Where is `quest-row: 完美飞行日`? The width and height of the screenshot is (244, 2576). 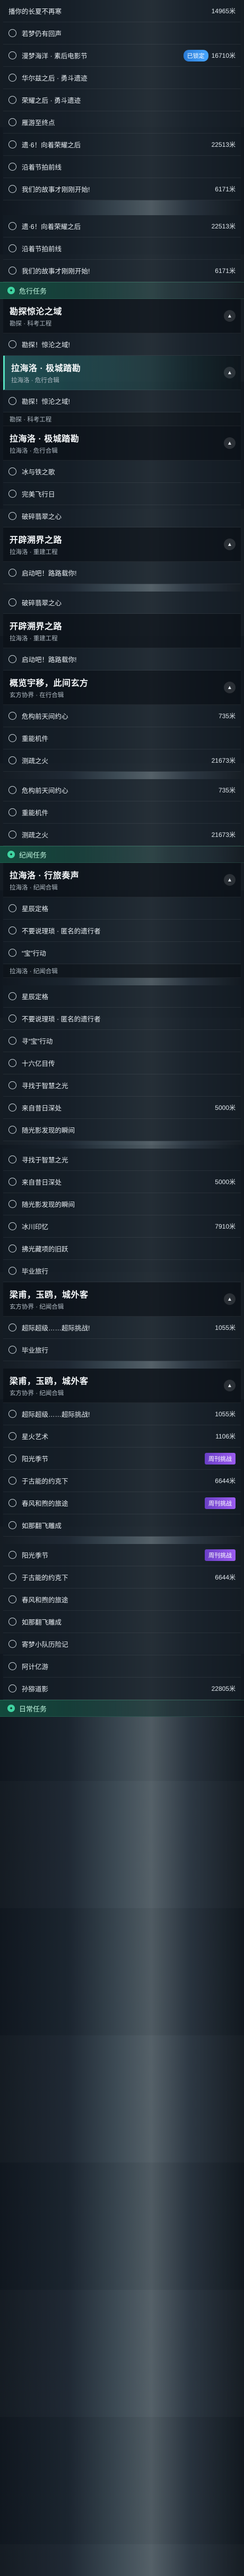
quest-row: 完美飞行日 is located at coordinates (122, 494).